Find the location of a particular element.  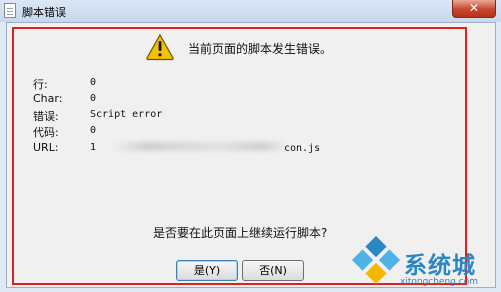

error-headline: 当前页面的脚本发生错误。 is located at coordinates (260, 49).